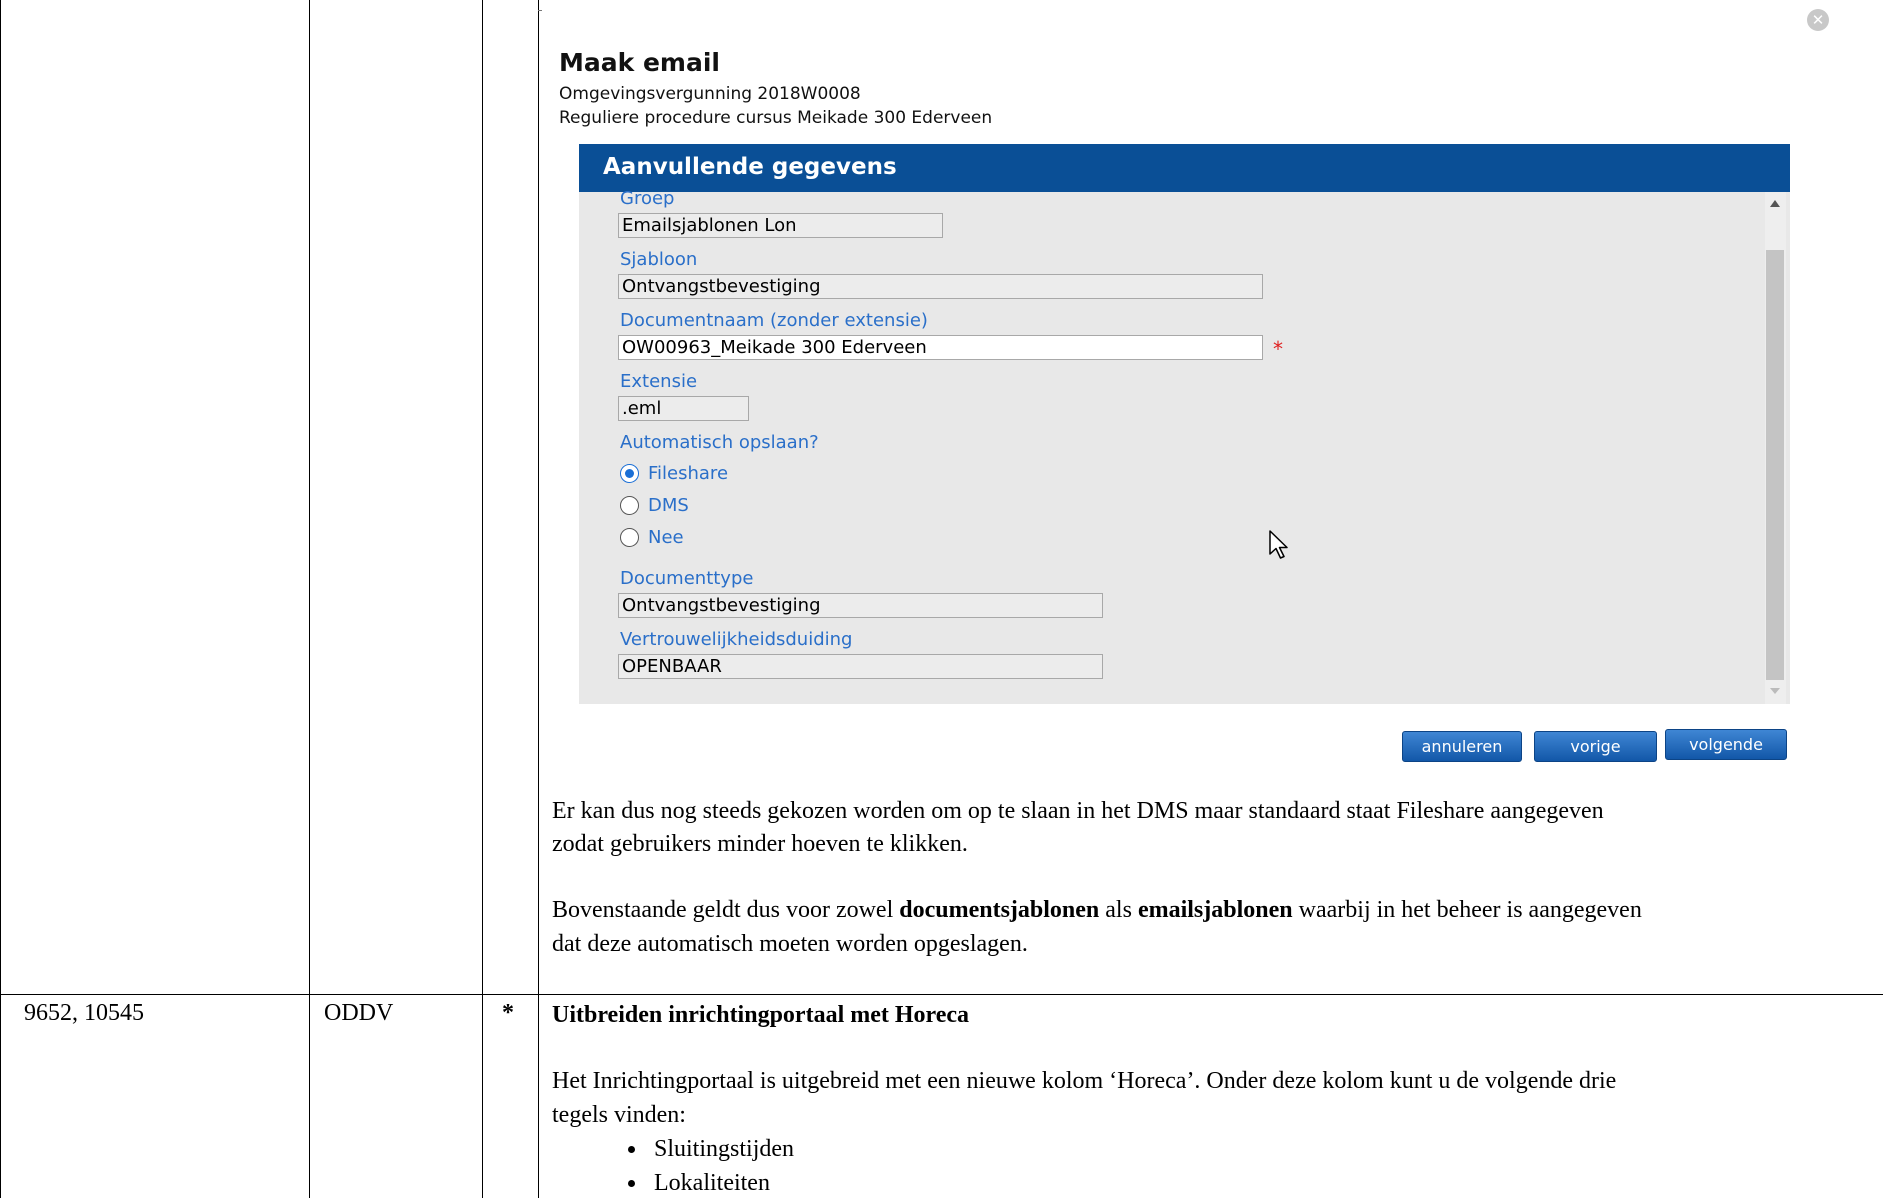  I want to click on documentnaam-field: OW00963_Meikade 300 Ederveen, so click(940, 347).